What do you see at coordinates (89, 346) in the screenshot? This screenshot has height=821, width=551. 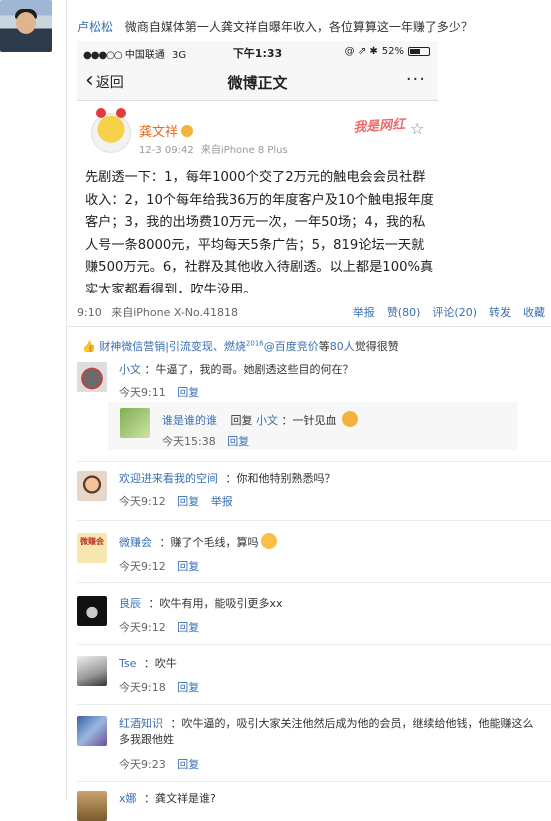 I see `thumbs-up-icon: 👍` at bounding box center [89, 346].